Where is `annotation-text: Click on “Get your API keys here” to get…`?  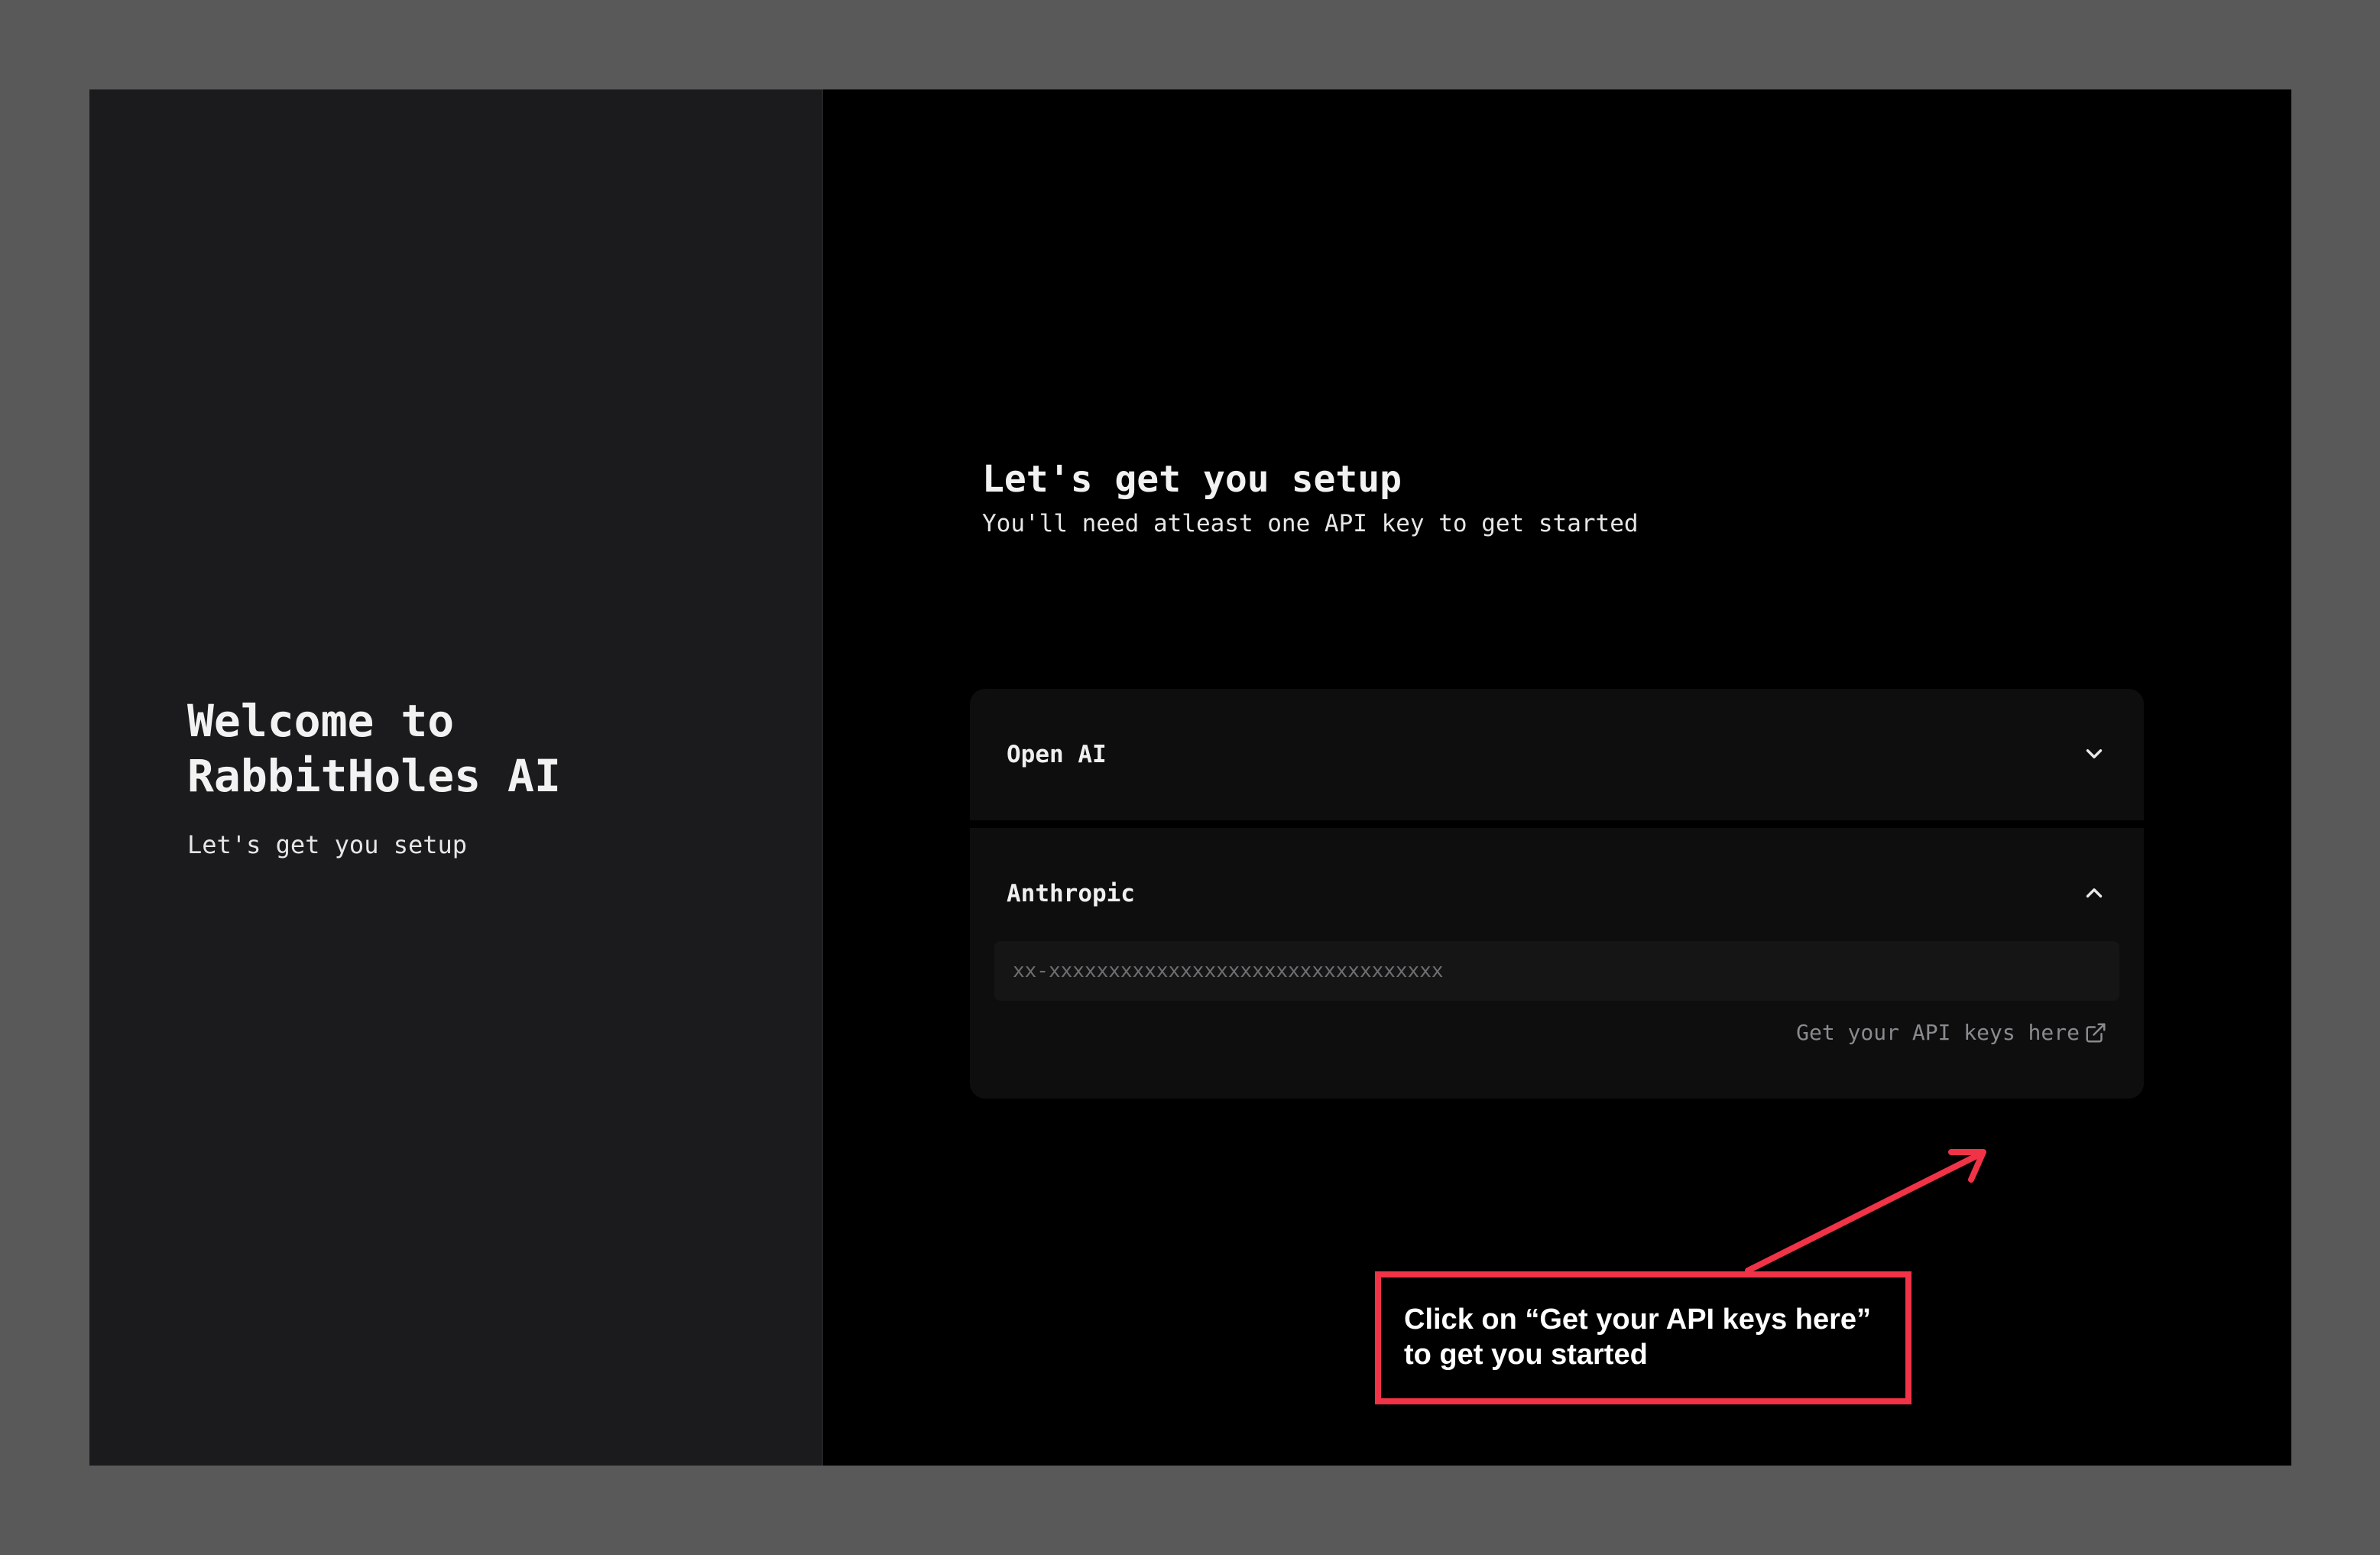
annotation-text: Click on “Get your API keys here” to get… is located at coordinates (1638, 1337).